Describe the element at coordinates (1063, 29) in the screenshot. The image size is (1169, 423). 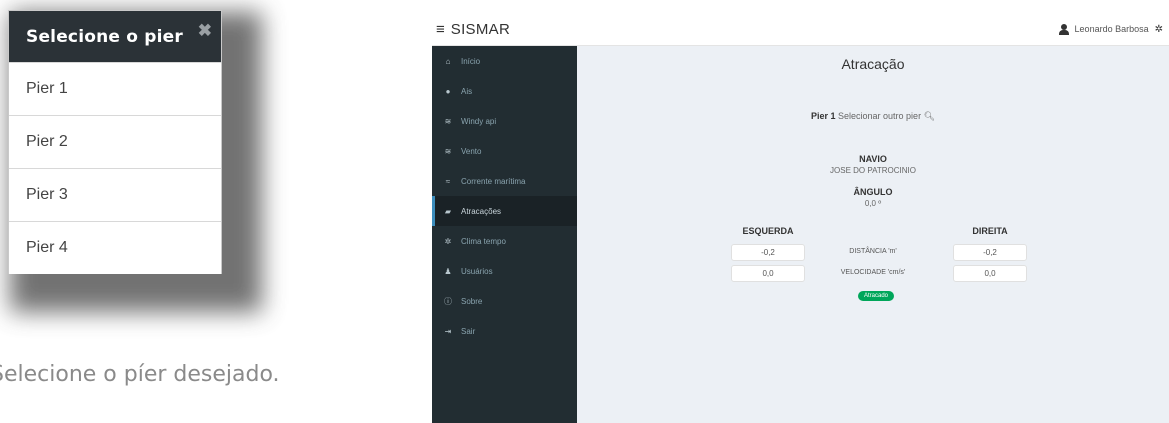
I see `user-icon` at that location.